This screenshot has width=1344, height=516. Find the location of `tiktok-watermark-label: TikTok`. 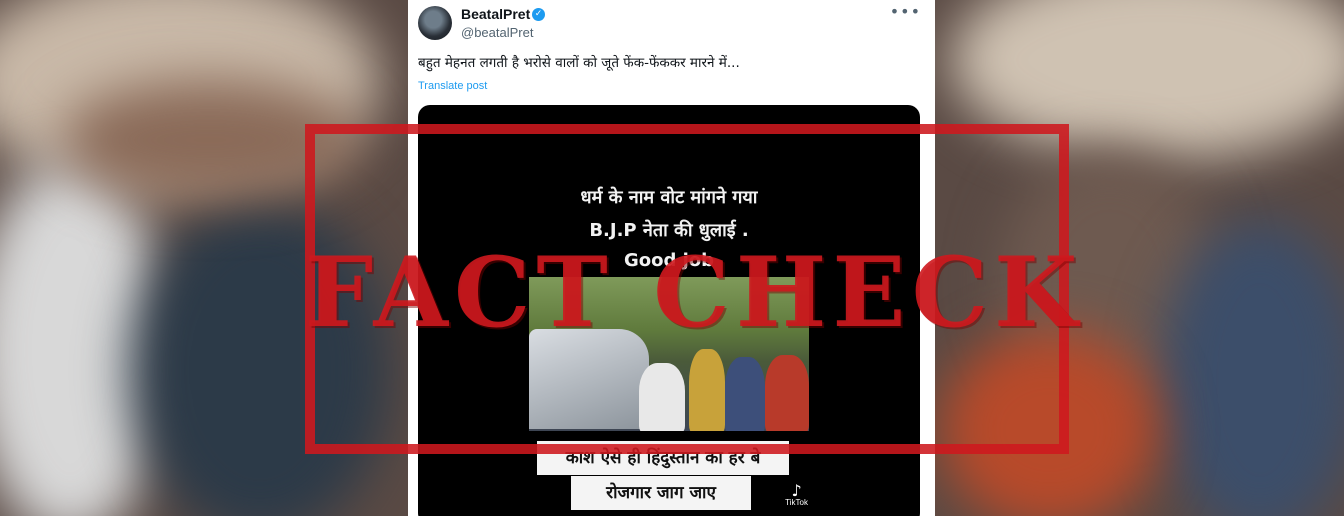

tiktok-watermark-label: TikTok is located at coordinates (796, 502).